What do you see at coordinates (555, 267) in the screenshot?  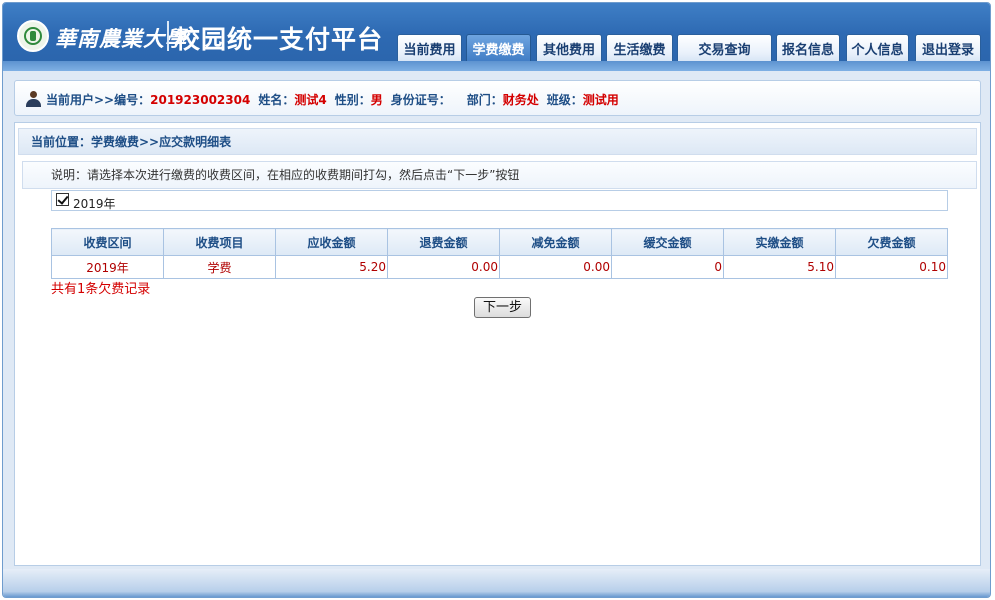 I see `cell-reduction: 0.00` at bounding box center [555, 267].